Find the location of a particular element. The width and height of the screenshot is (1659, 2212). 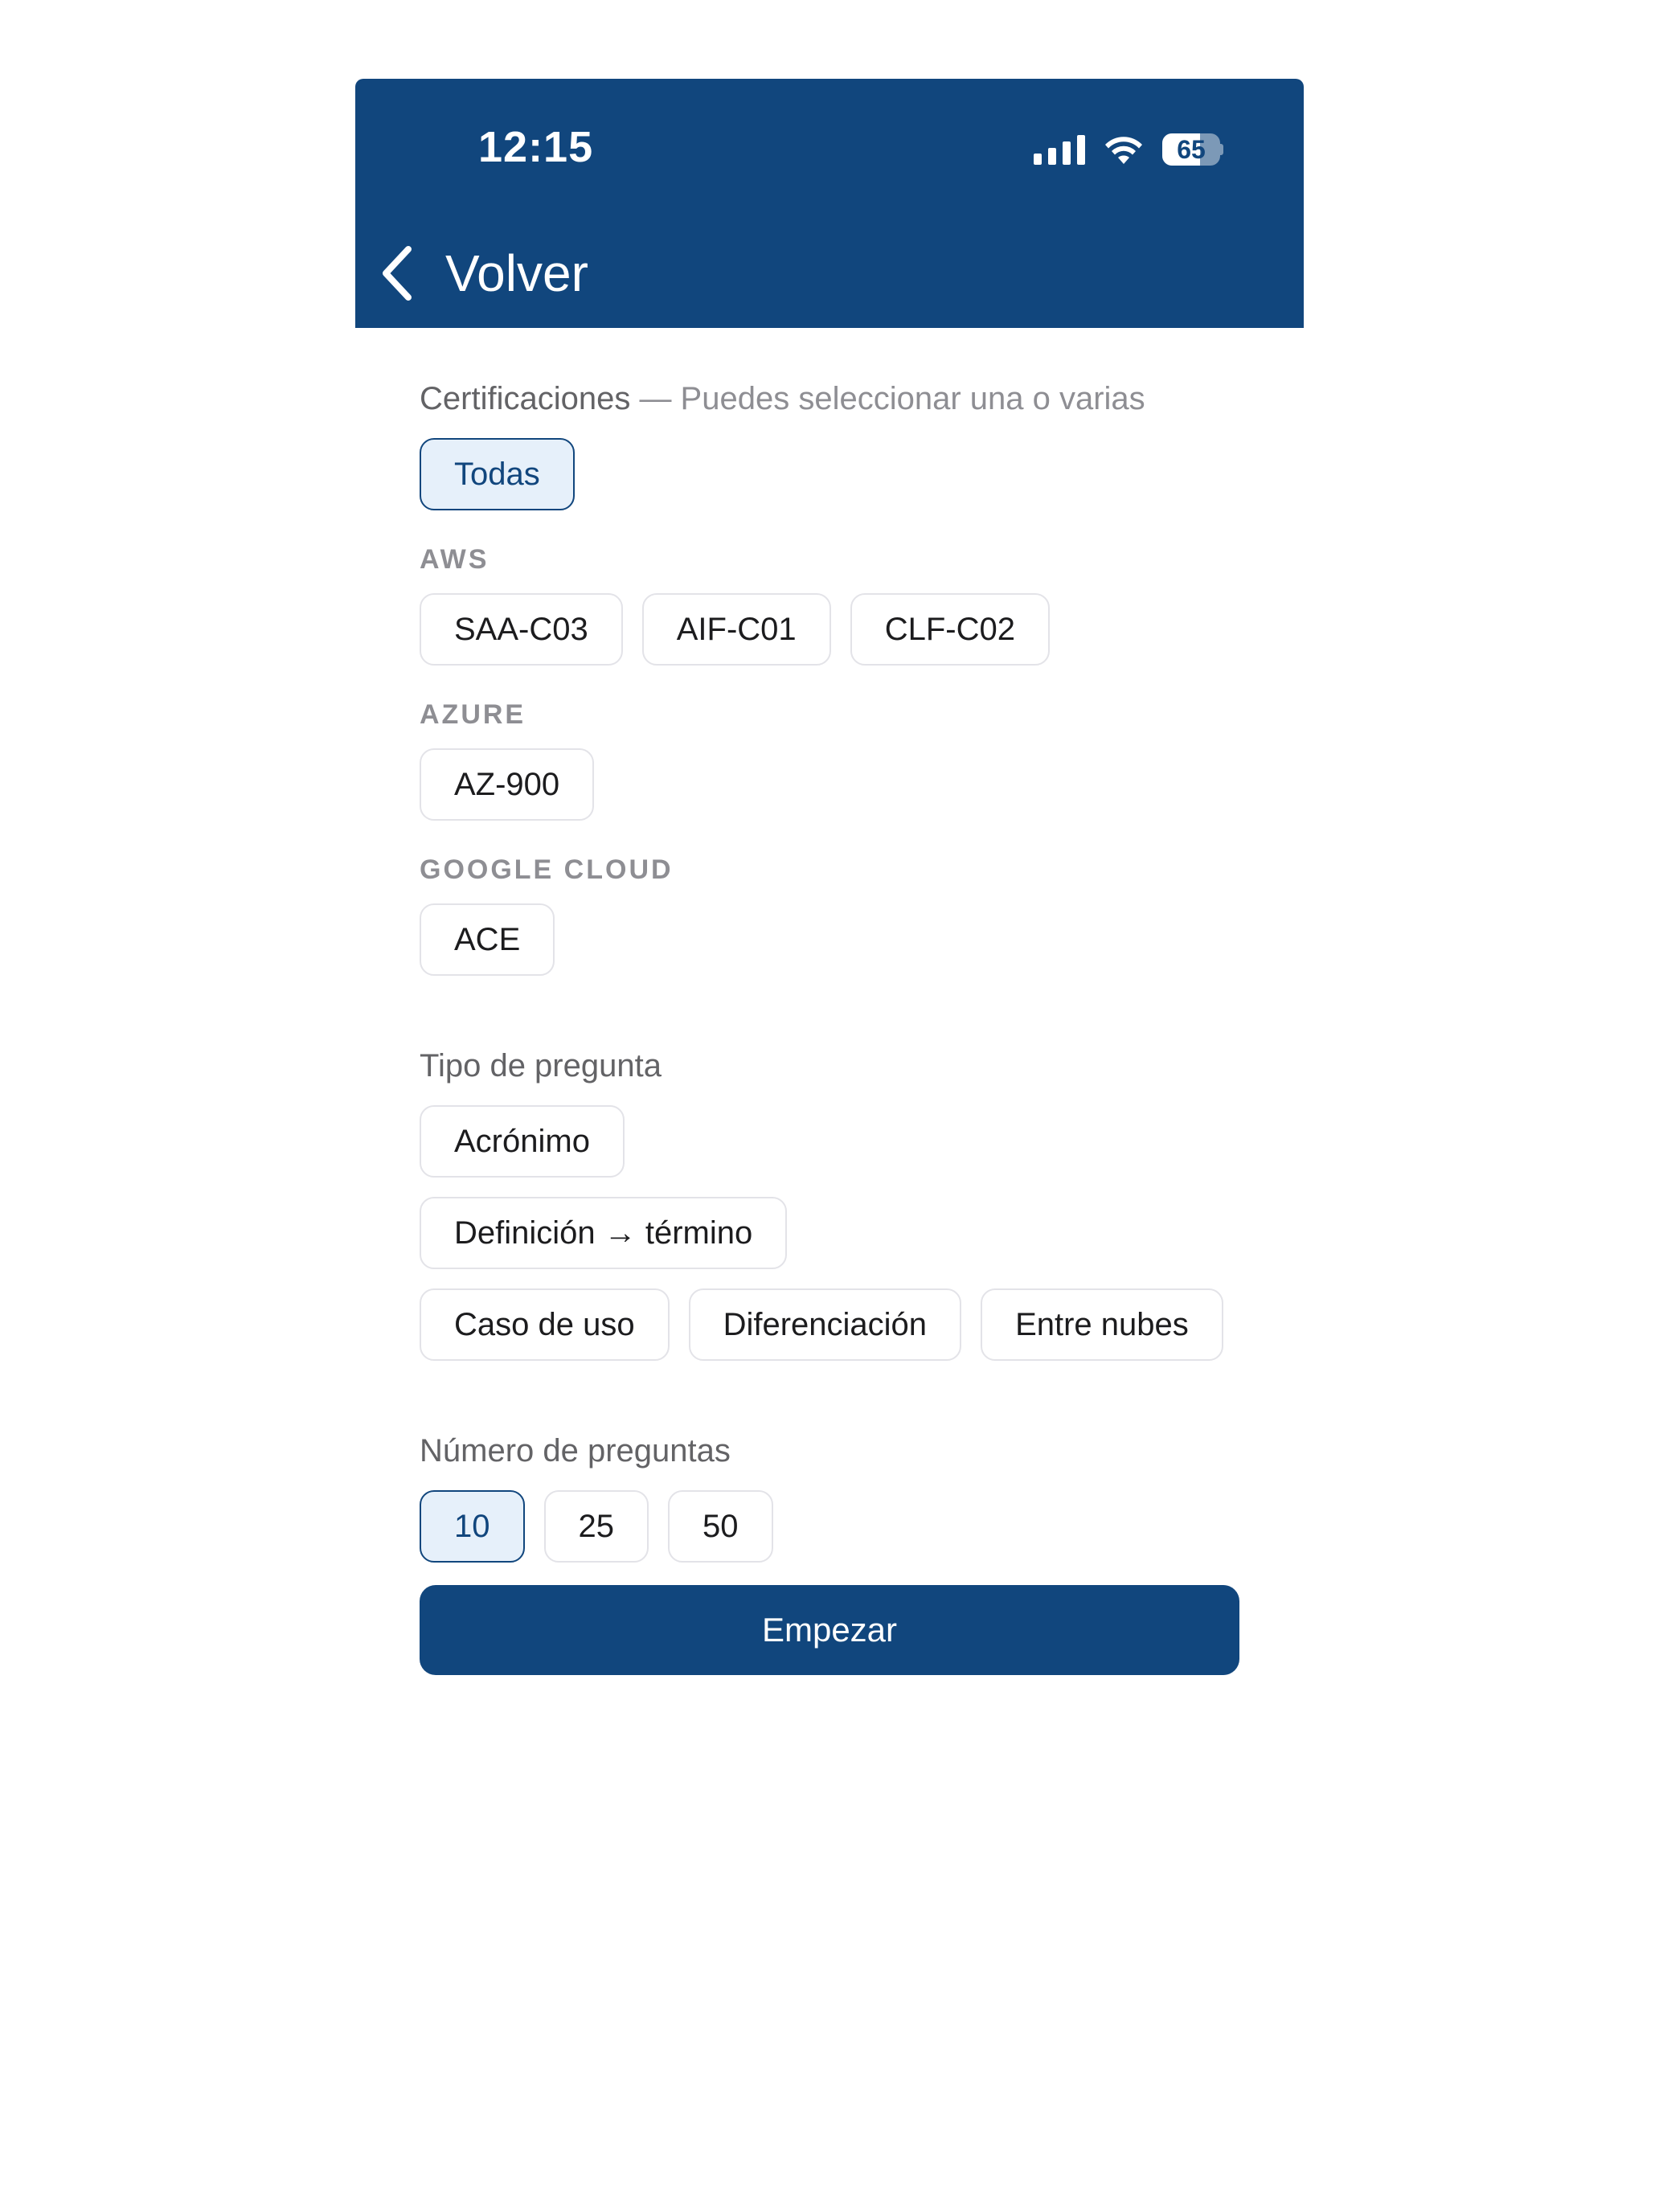

question-type-label: Tipo de pregunta is located at coordinates (541, 1065).